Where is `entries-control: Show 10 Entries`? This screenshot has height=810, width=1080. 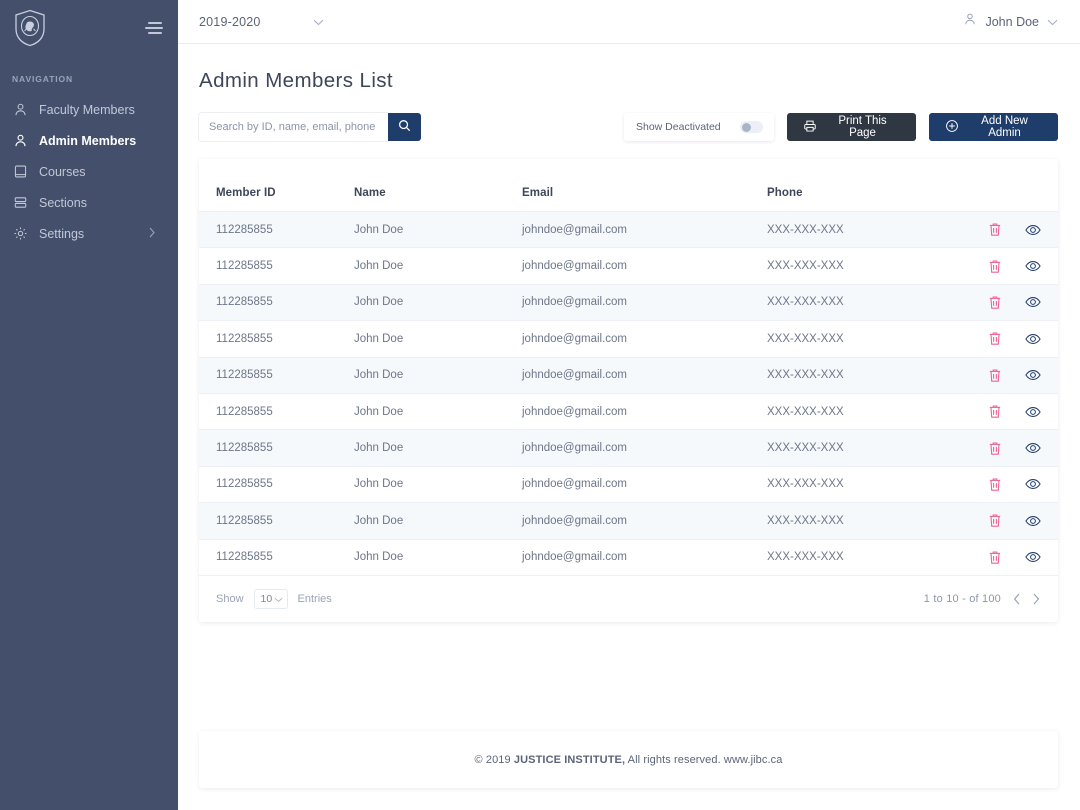
entries-control: Show 10 Entries is located at coordinates (274, 598).